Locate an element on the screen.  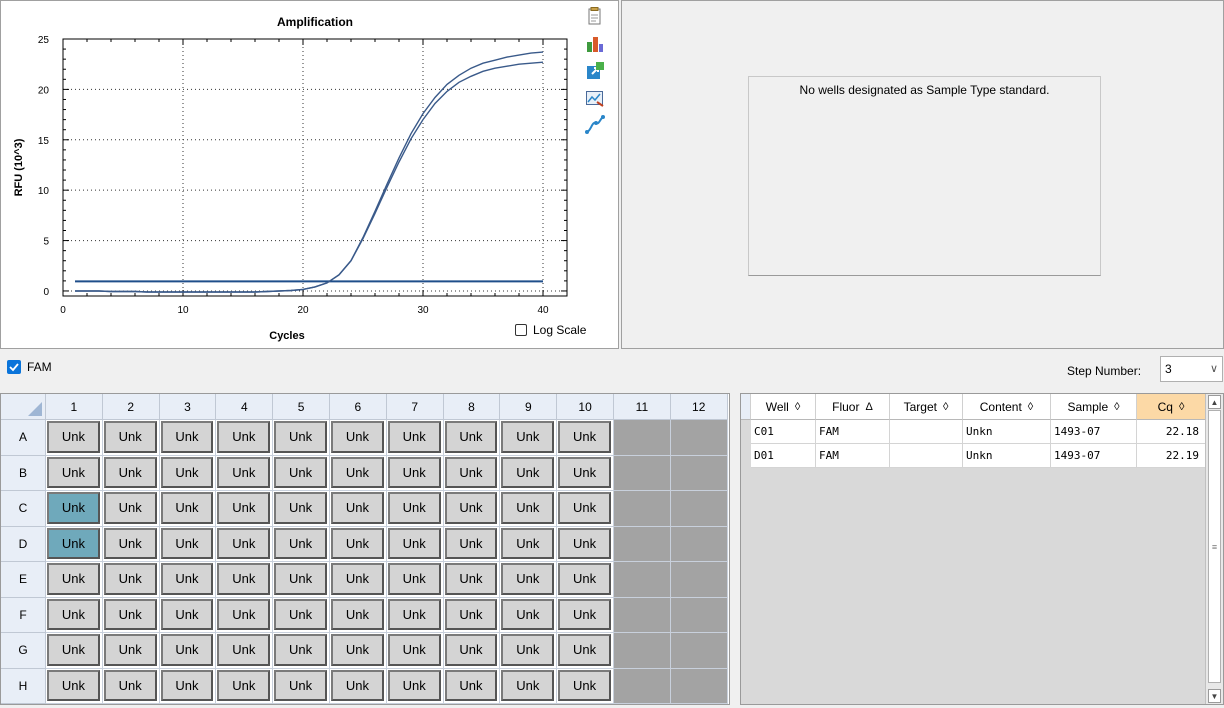
plate-well-empty-A12 is located at coordinates (699, 438).